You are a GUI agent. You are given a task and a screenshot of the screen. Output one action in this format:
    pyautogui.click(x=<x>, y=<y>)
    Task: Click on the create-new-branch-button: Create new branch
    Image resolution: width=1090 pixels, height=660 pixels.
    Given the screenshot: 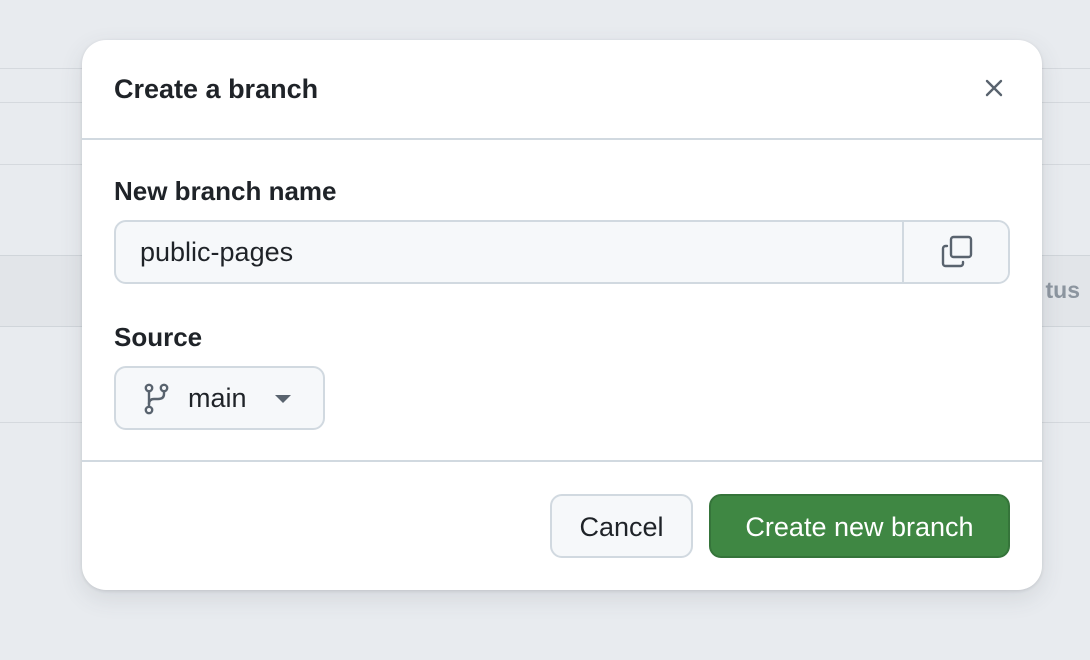 What is the action you would take?
    pyautogui.click(x=859, y=526)
    